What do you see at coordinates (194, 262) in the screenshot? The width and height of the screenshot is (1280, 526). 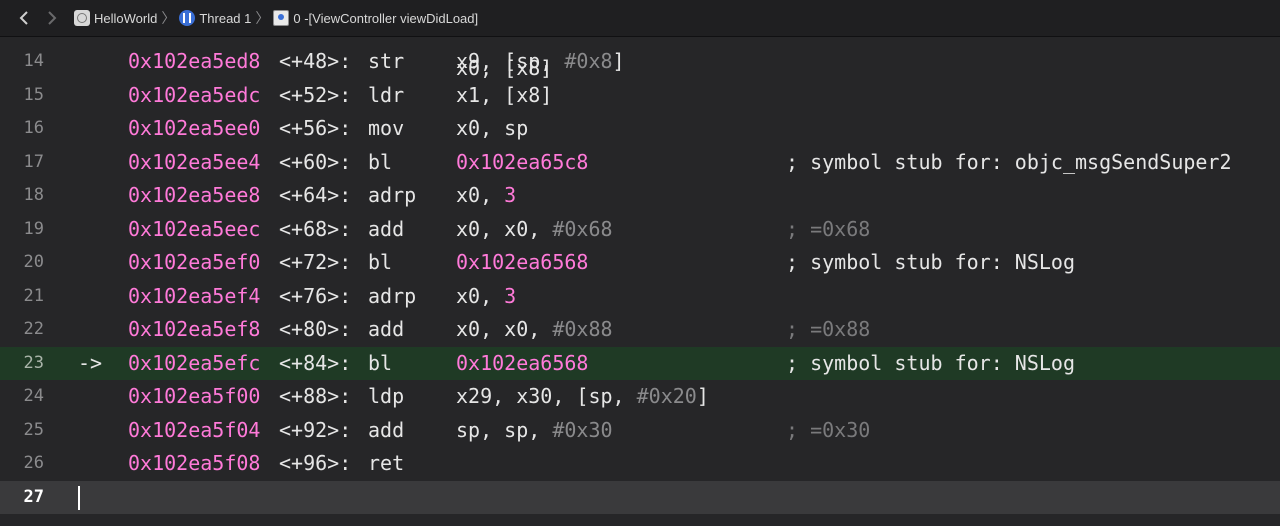 I see `instruction-address: 0x102ea5ef0` at bounding box center [194, 262].